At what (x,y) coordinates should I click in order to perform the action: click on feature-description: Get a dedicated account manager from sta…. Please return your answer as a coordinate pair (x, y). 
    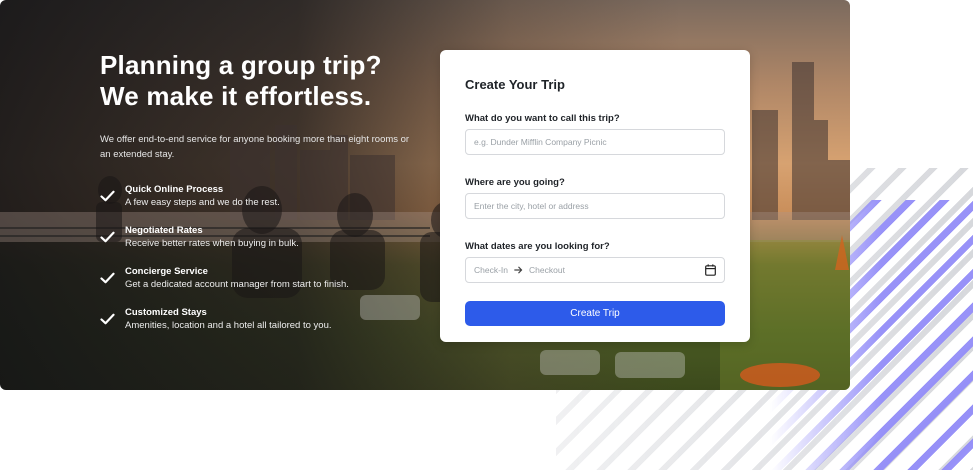
    Looking at the image, I should click on (237, 284).